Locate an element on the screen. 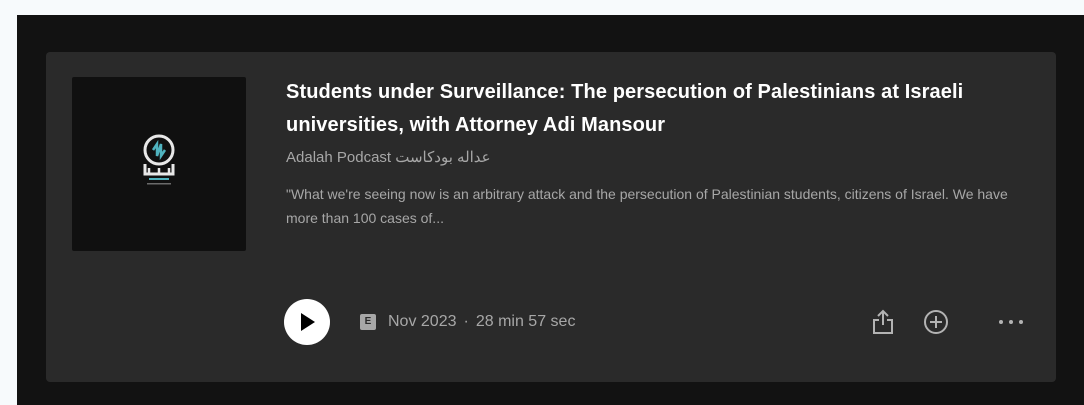 This screenshot has width=1084, height=405. play-icon is located at coordinates (308, 322).